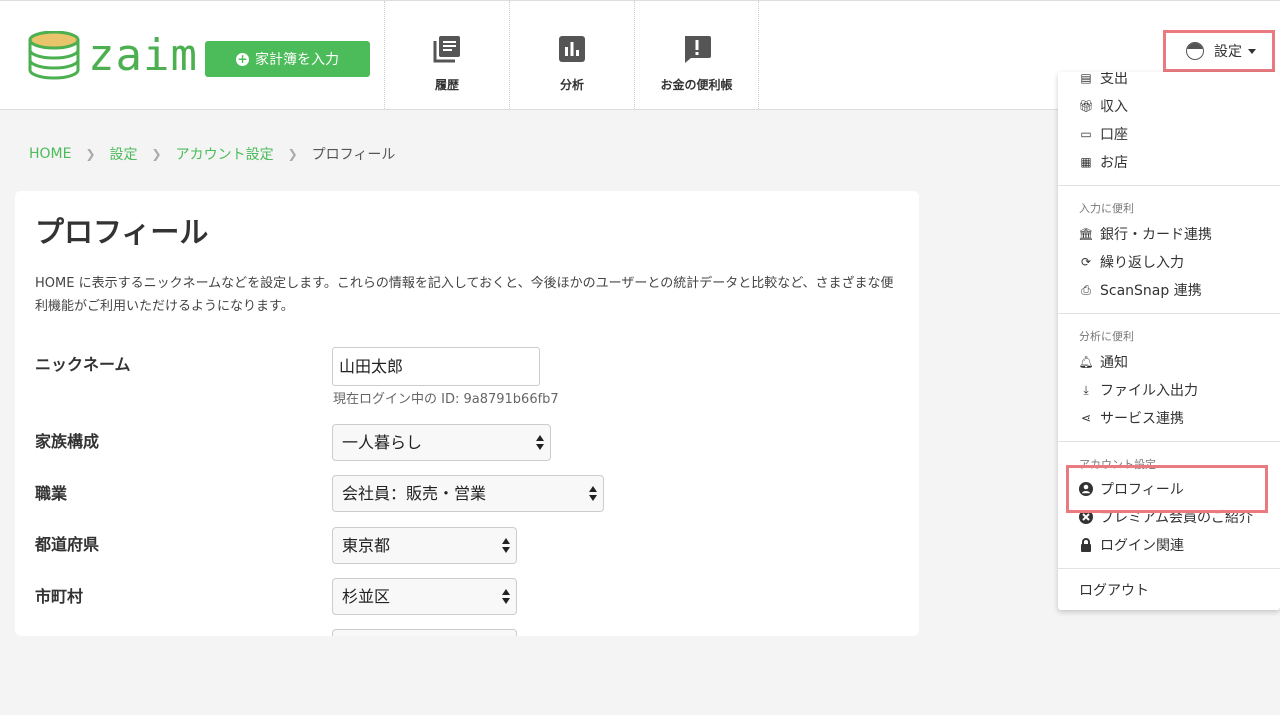 This screenshot has height=715, width=1280. I want to click on city-label: 市町村, so click(59, 596).